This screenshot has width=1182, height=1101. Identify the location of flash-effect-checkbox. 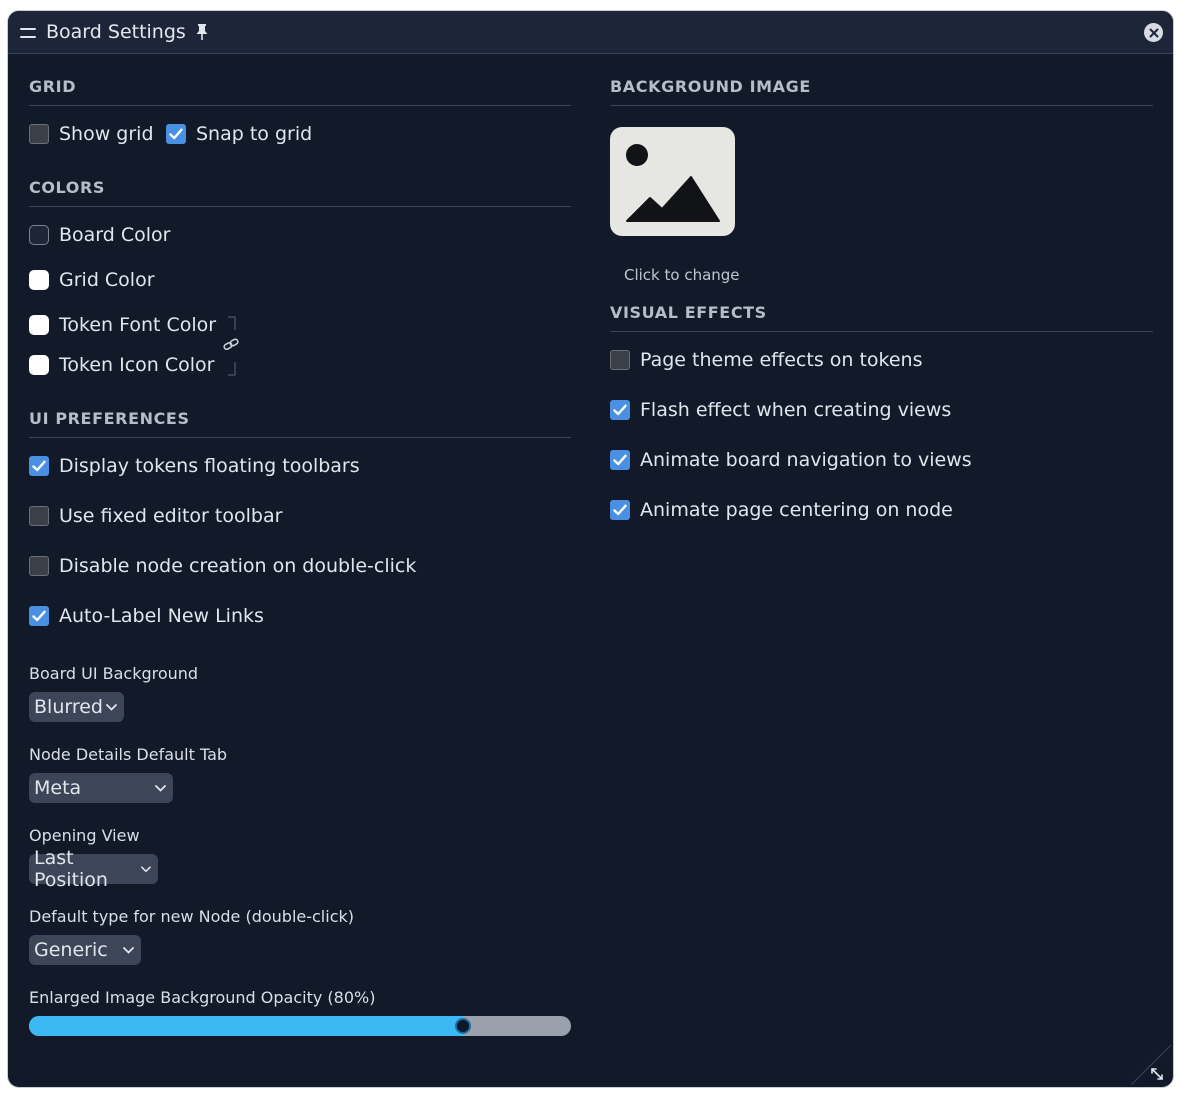
(620, 410).